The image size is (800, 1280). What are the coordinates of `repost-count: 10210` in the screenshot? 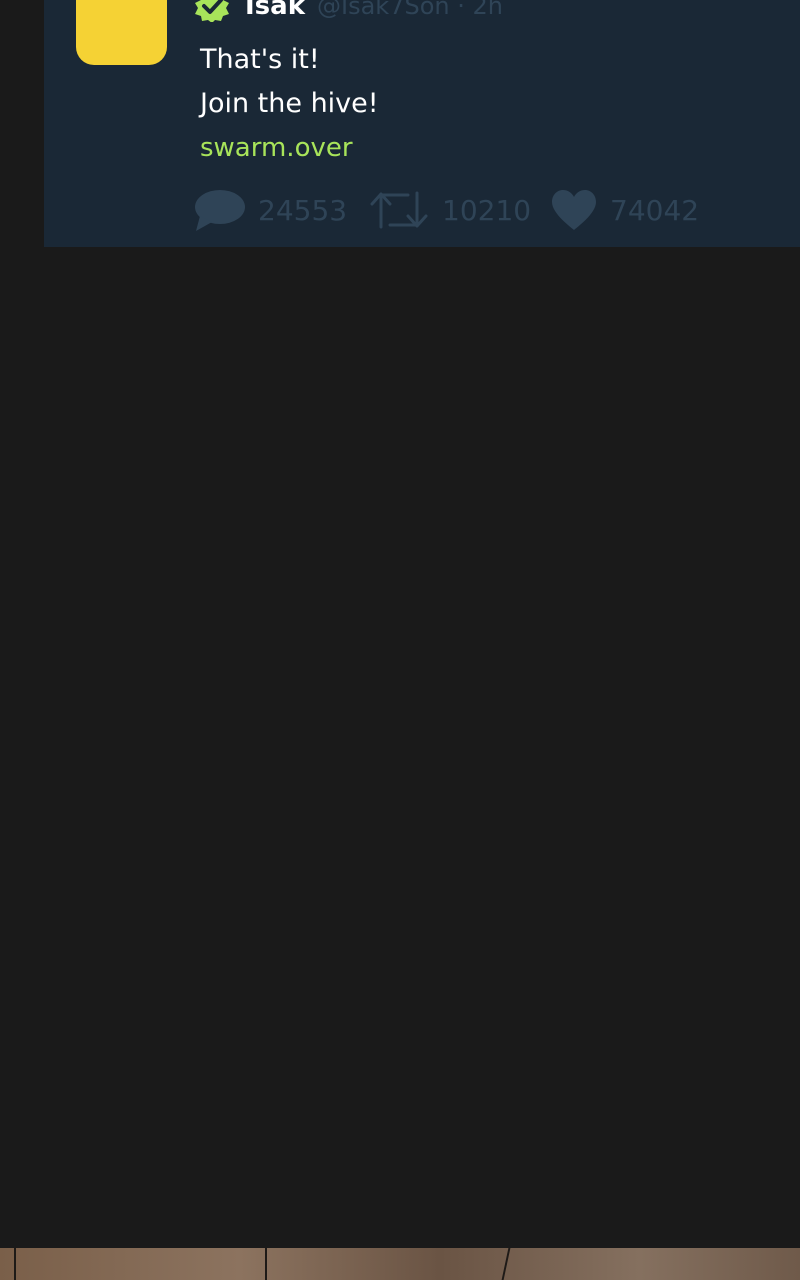 It's located at (487, 210).